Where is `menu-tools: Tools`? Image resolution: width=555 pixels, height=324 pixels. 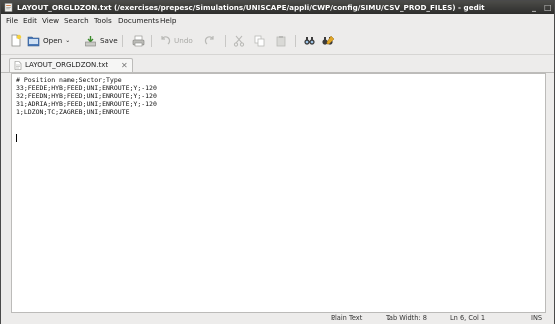
menu-tools: Tools is located at coordinates (103, 20).